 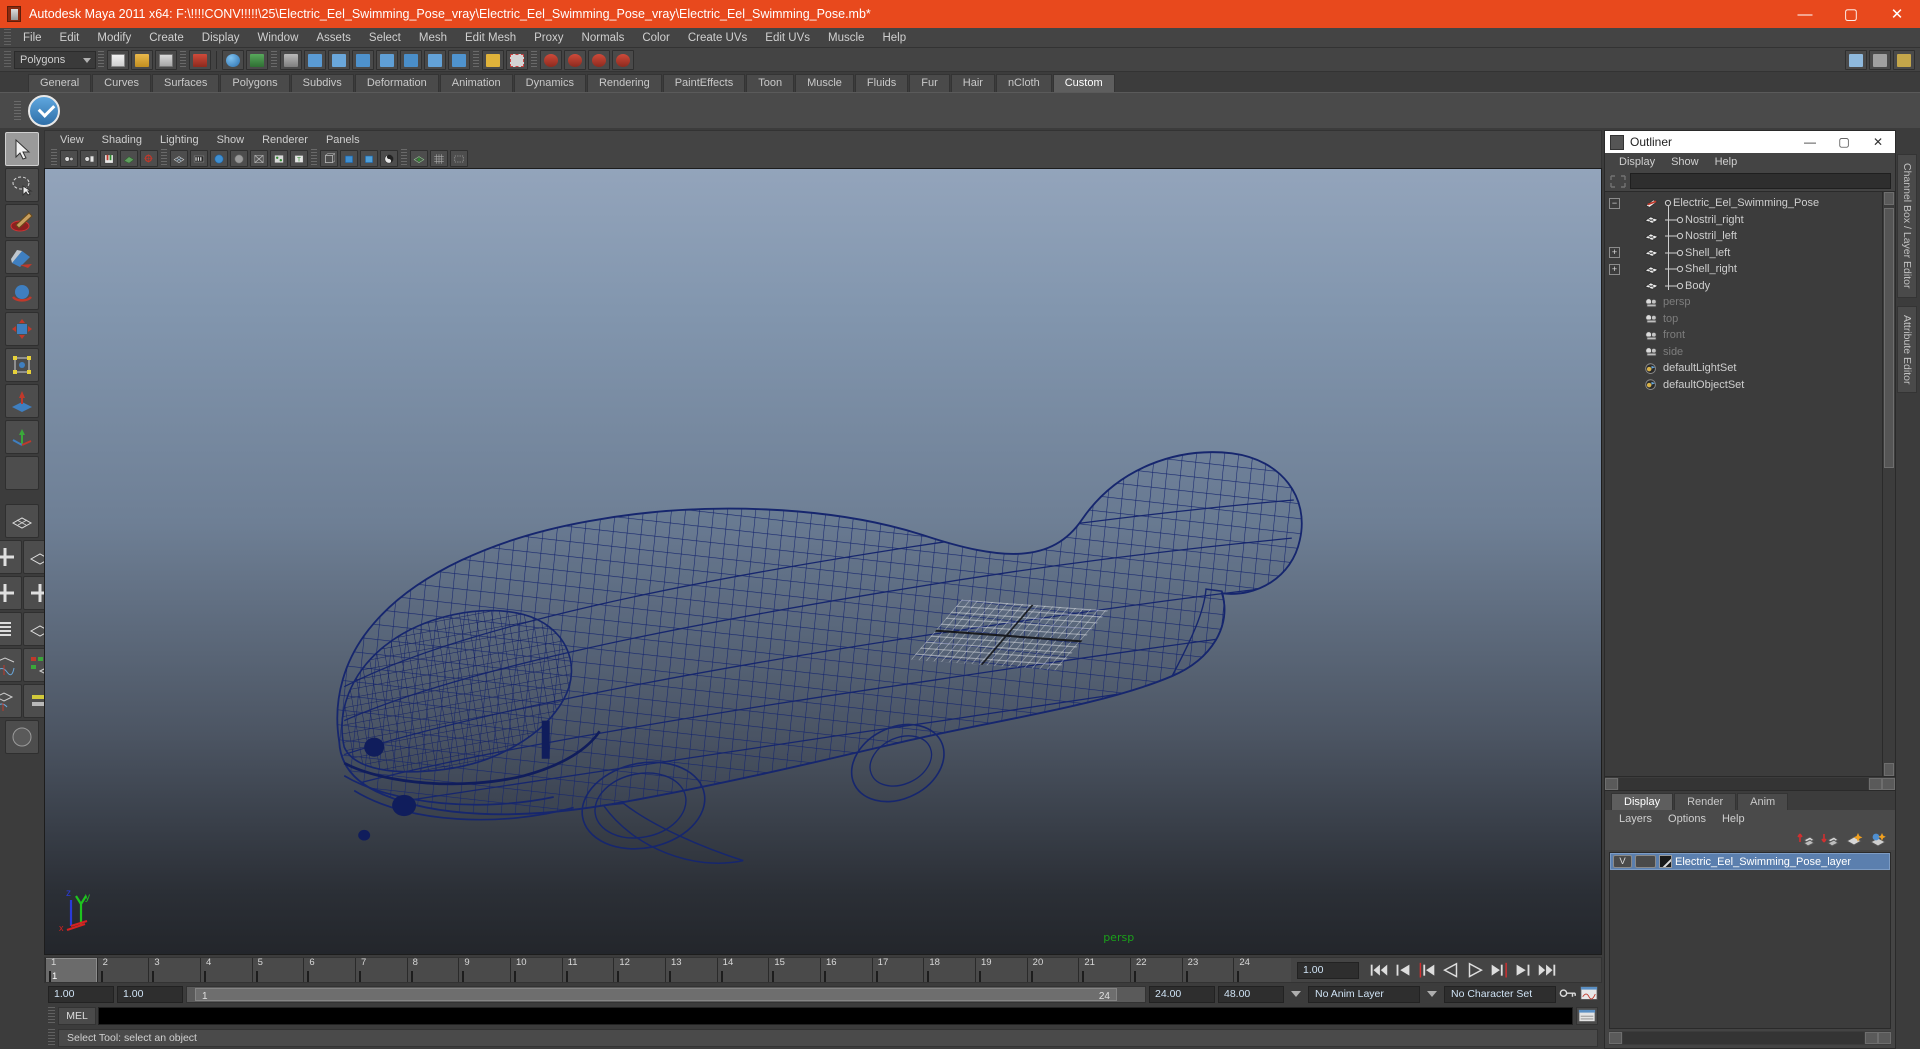 What do you see at coordinates (257, 59) in the screenshot?
I see `select-by-component-icon` at bounding box center [257, 59].